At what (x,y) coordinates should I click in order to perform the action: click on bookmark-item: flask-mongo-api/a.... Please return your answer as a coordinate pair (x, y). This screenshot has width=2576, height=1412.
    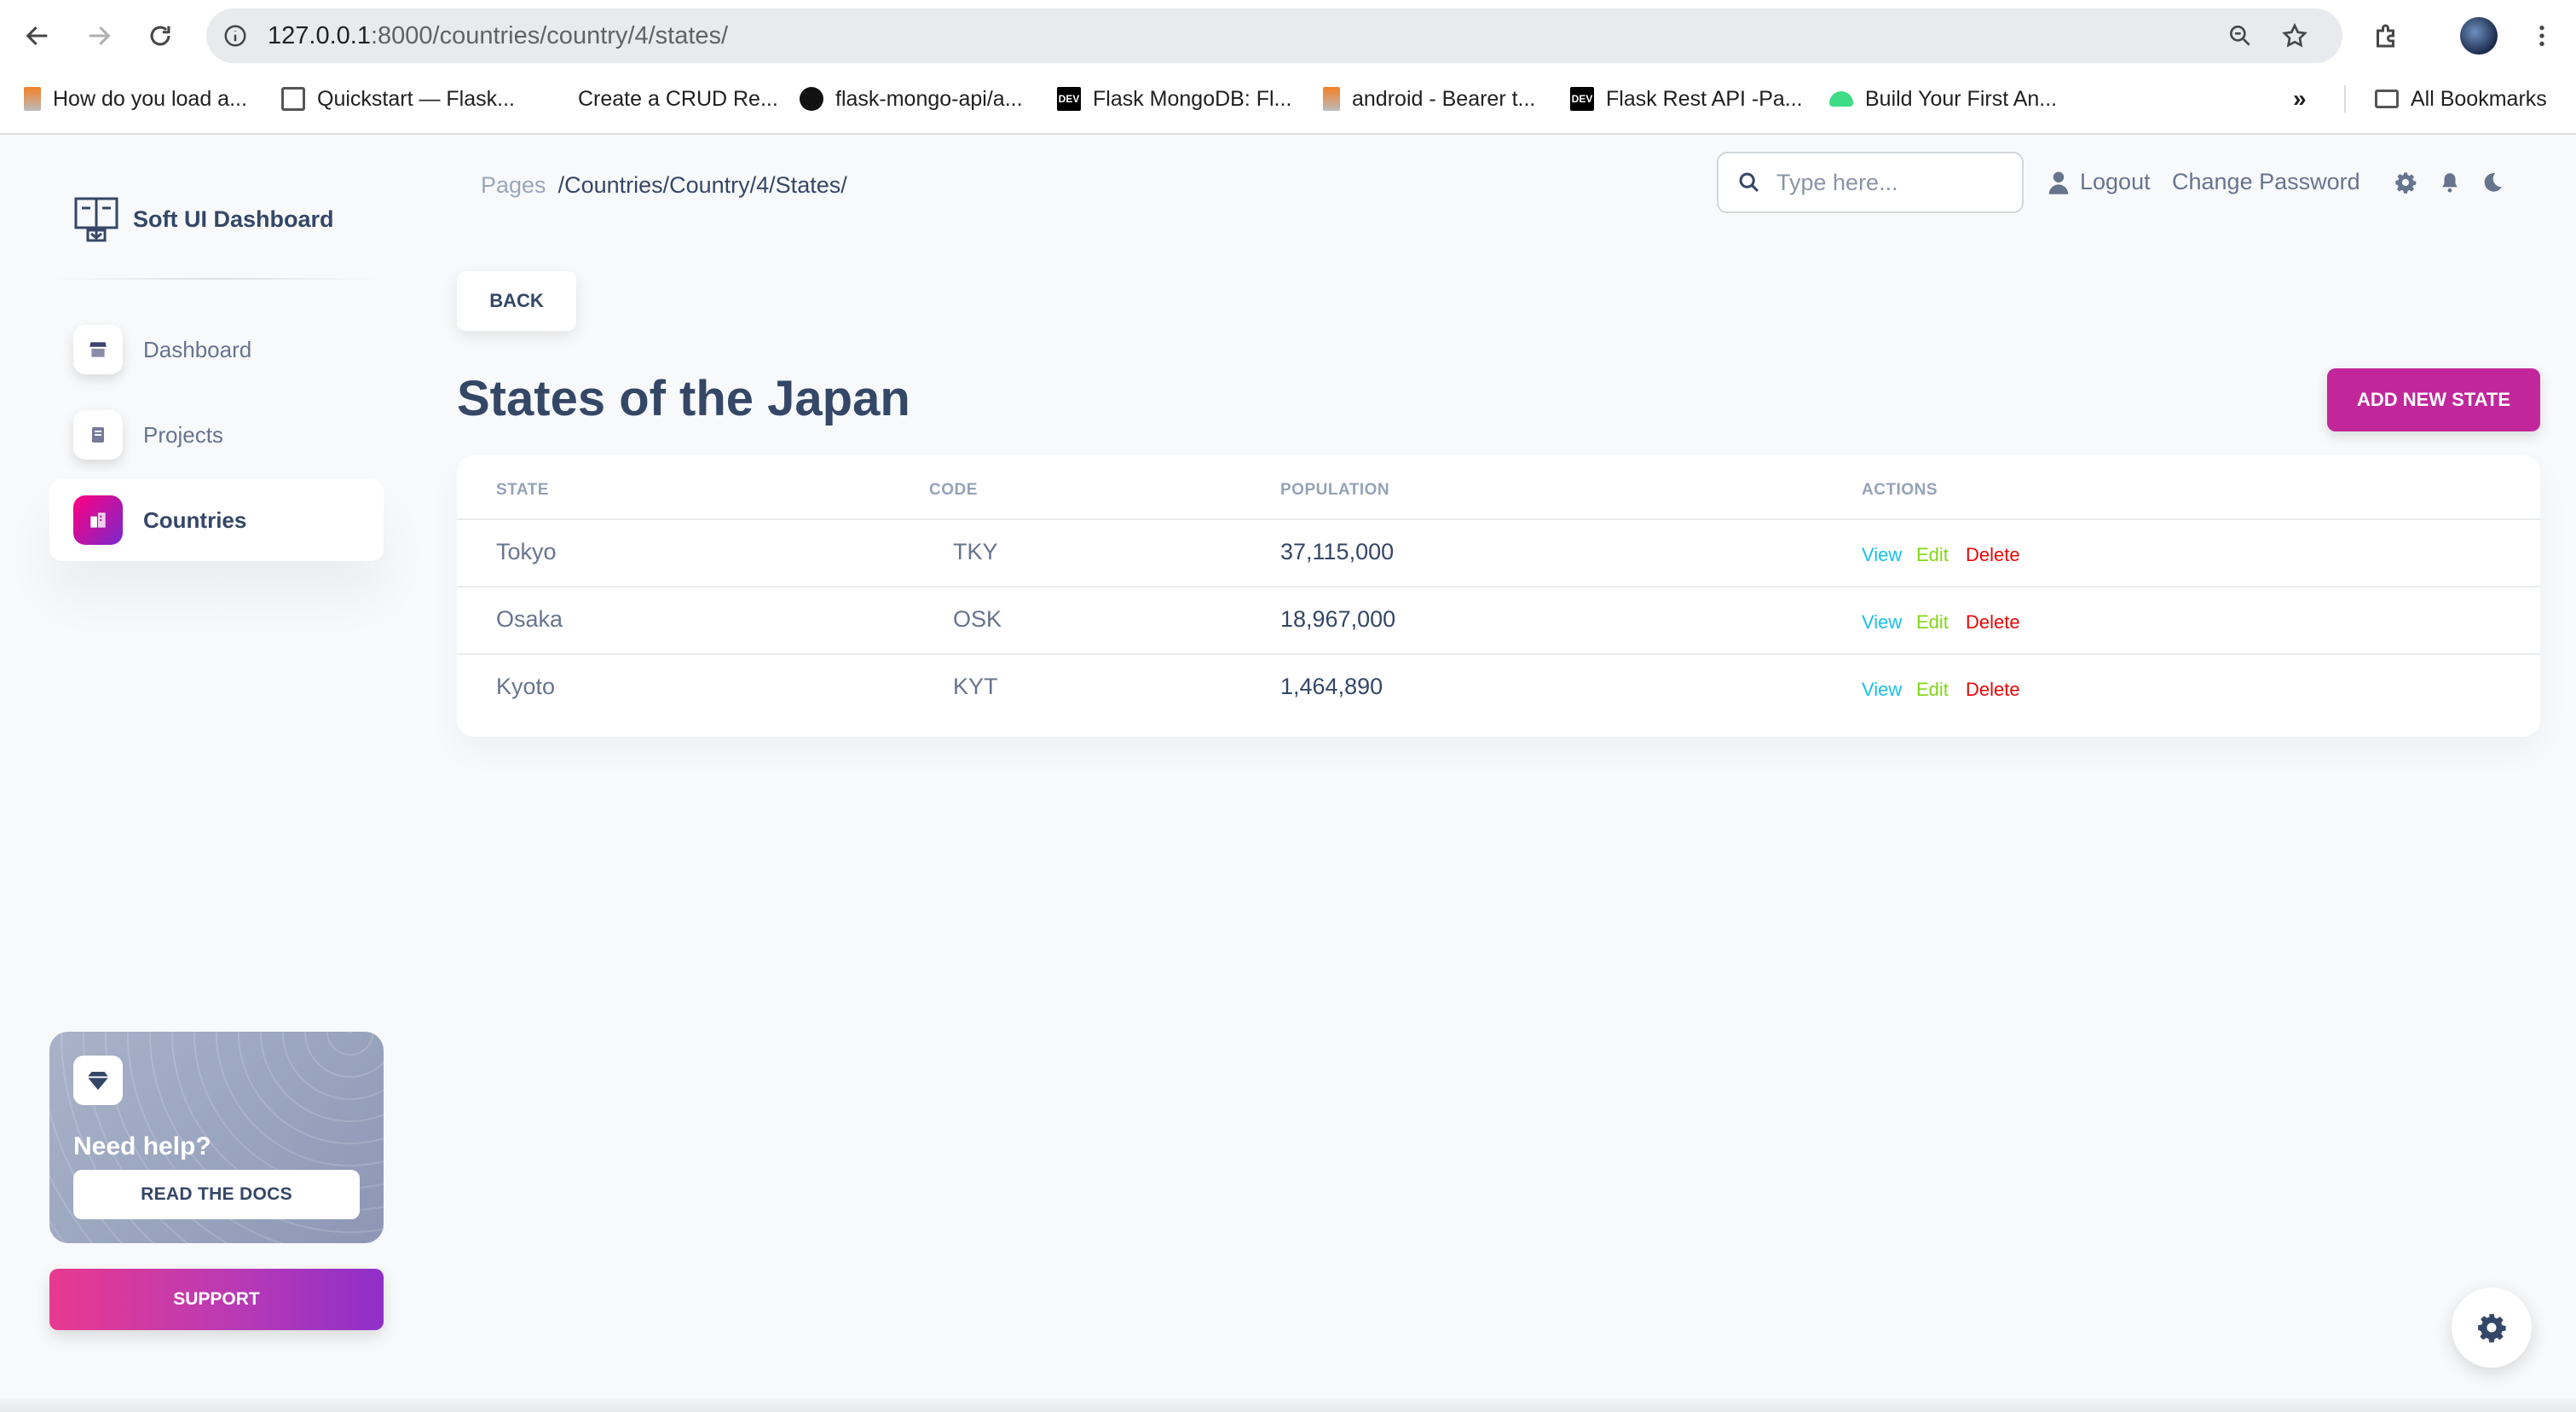
    Looking at the image, I should click on (911, 99).